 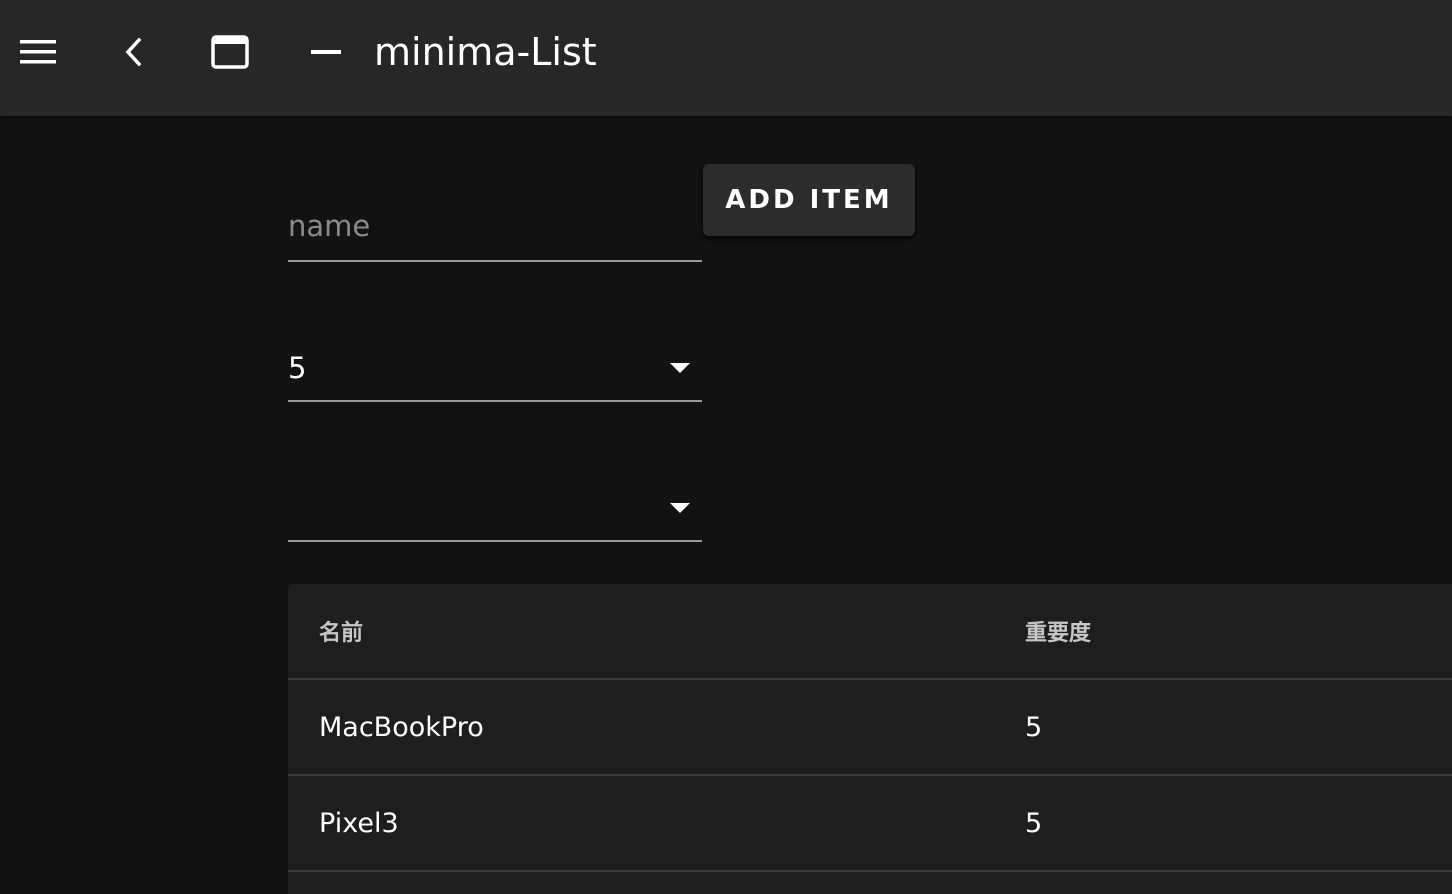 I want to click on app-bar: minima-List, so click(x=726, y=58).